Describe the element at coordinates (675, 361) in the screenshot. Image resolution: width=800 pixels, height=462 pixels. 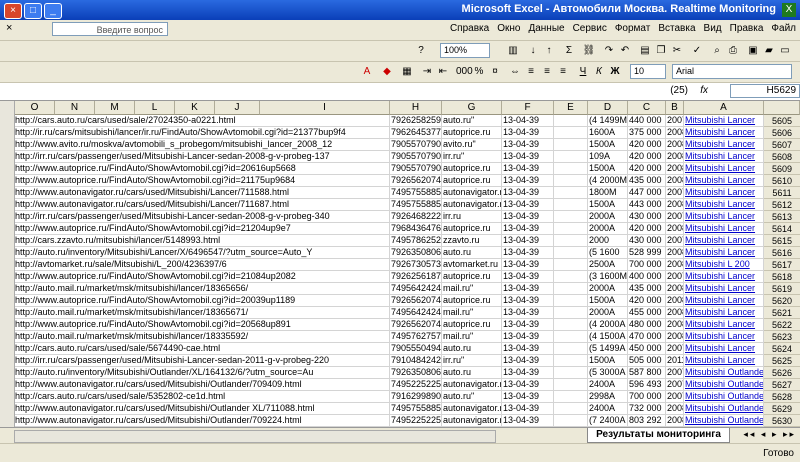
I see `cell-year: 2011` at that location.